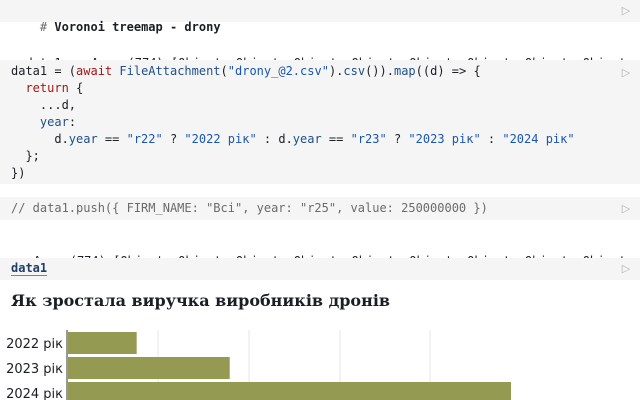  What do you see at coordinates (34, 369) in the screenshot?
I see `category-label-1: 2023 рік` at bounding box center [34, 369].